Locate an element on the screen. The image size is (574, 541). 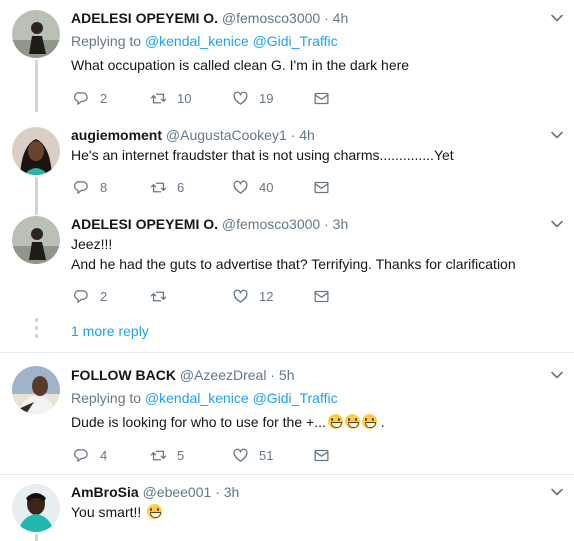
like-button: 40 is located at coordinates (252, 187).